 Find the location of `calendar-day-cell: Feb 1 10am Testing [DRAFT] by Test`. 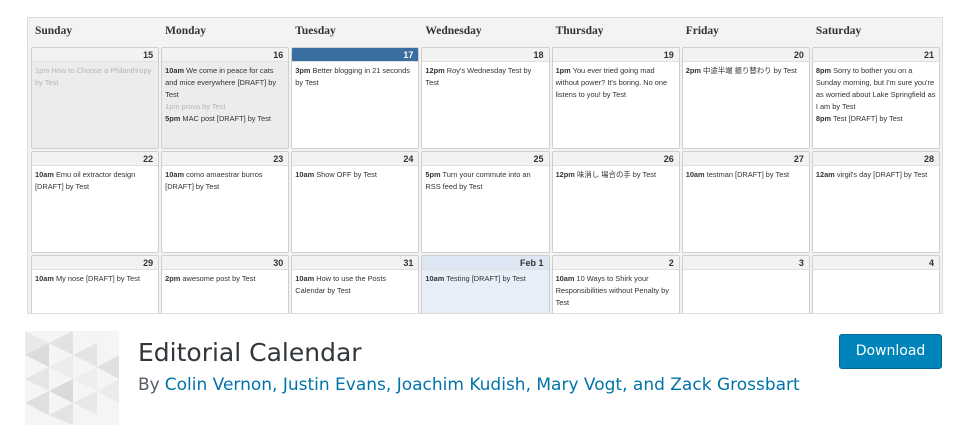

calendar-day-cell: Feb 1 10am Testing [DRAFT] by Test is located at coordinates (485, 284).